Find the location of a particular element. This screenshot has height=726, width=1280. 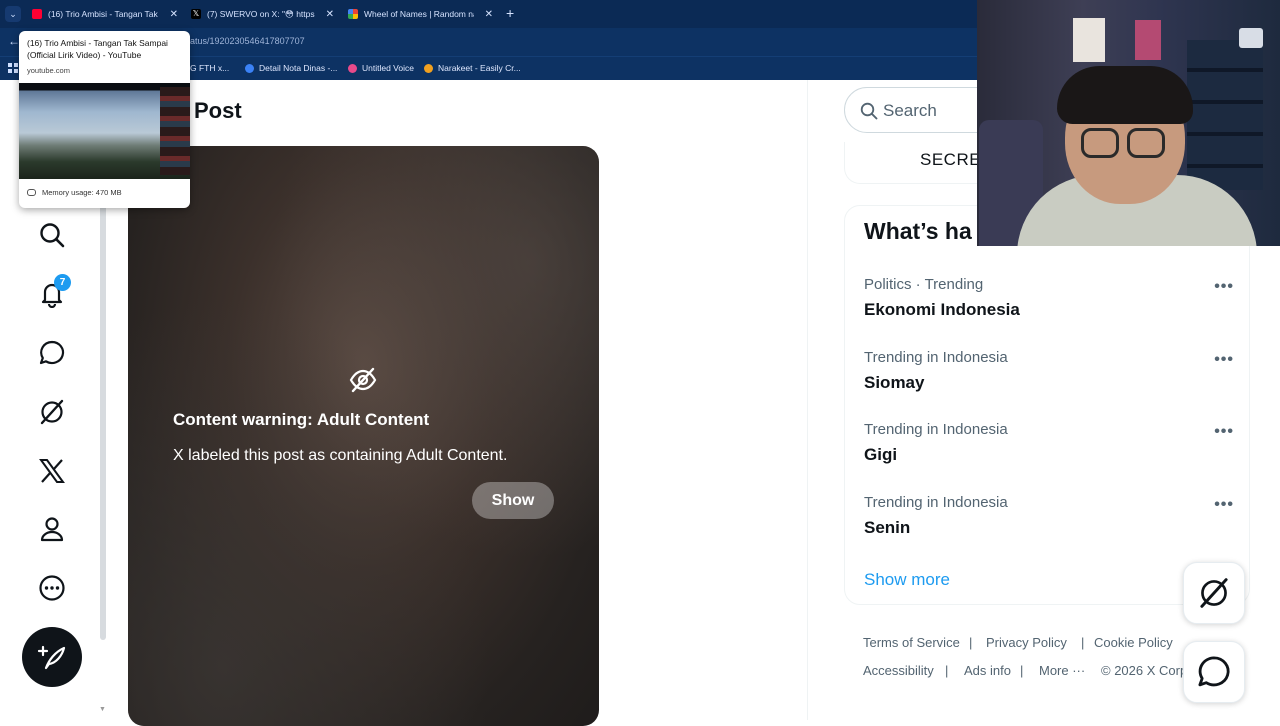

webcam-lamp is located at coordinates (1251, 38).